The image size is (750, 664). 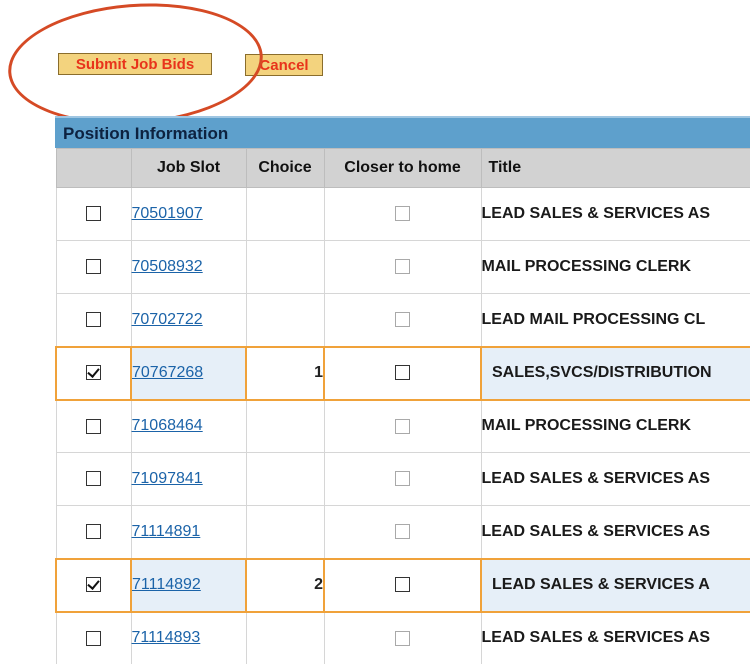 I want to click on job-slot-cell: 71097841, so click(x=188, y=479).